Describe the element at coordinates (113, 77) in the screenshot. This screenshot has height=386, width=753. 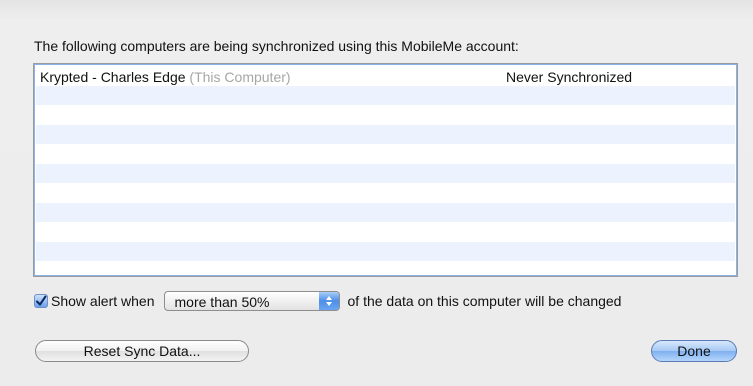
I see `computer-name: Krypted - Charles Edge` at that location.